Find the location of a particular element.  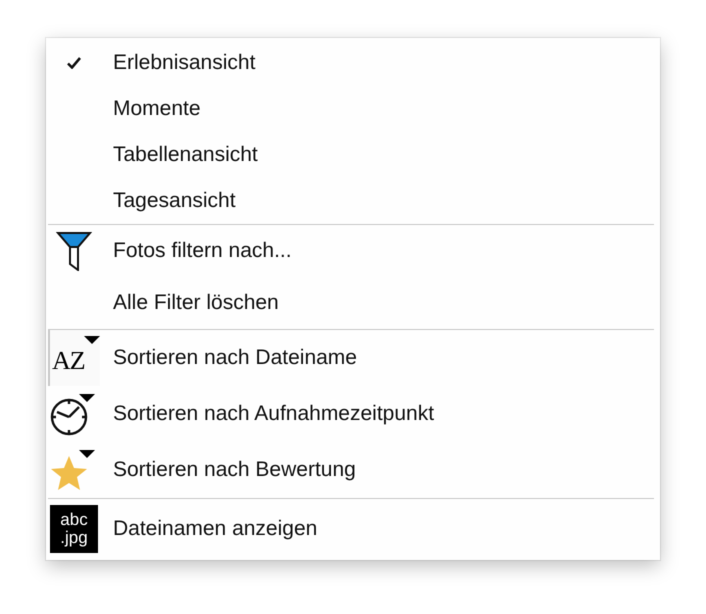

file-name-icon: abc .jpg is located at coordinates (74, 529).